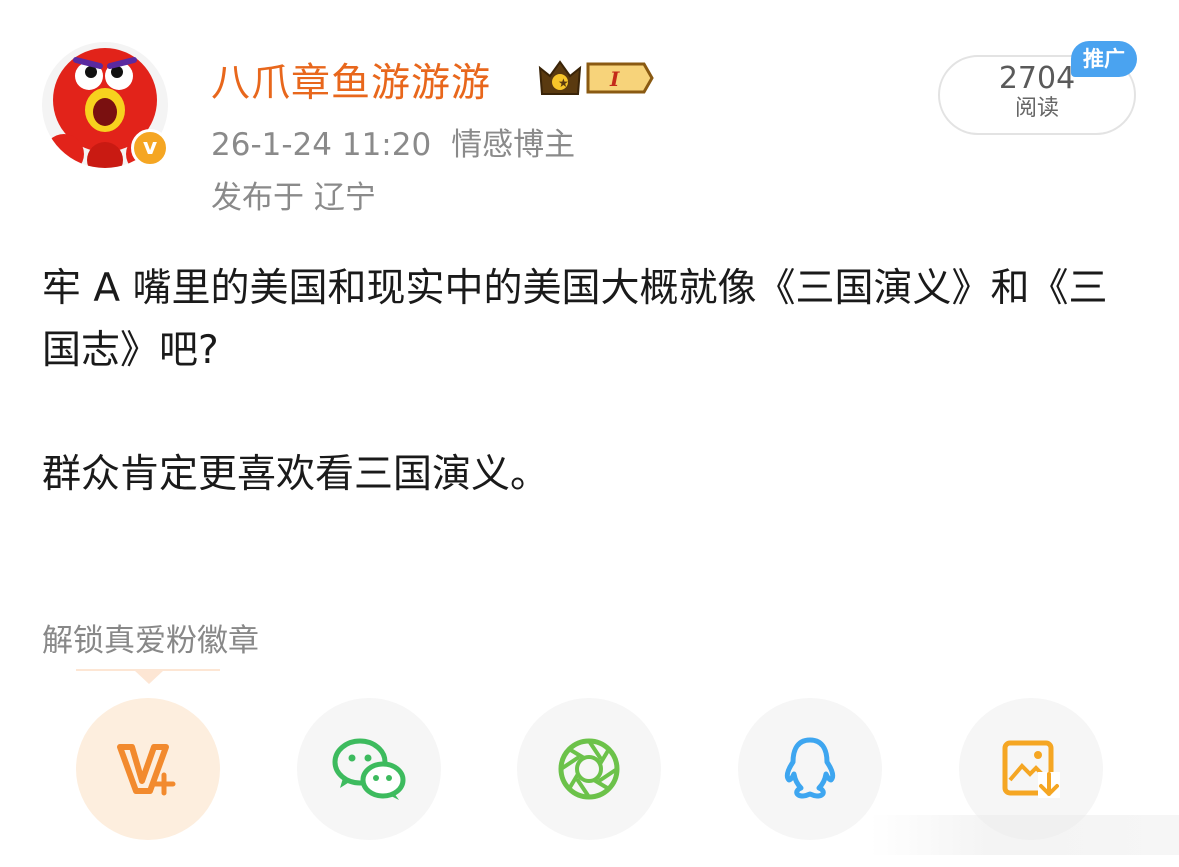 This screenshot has width=1179, height=867. I want to click on promo-tag: 推广, so click(1104, 59).